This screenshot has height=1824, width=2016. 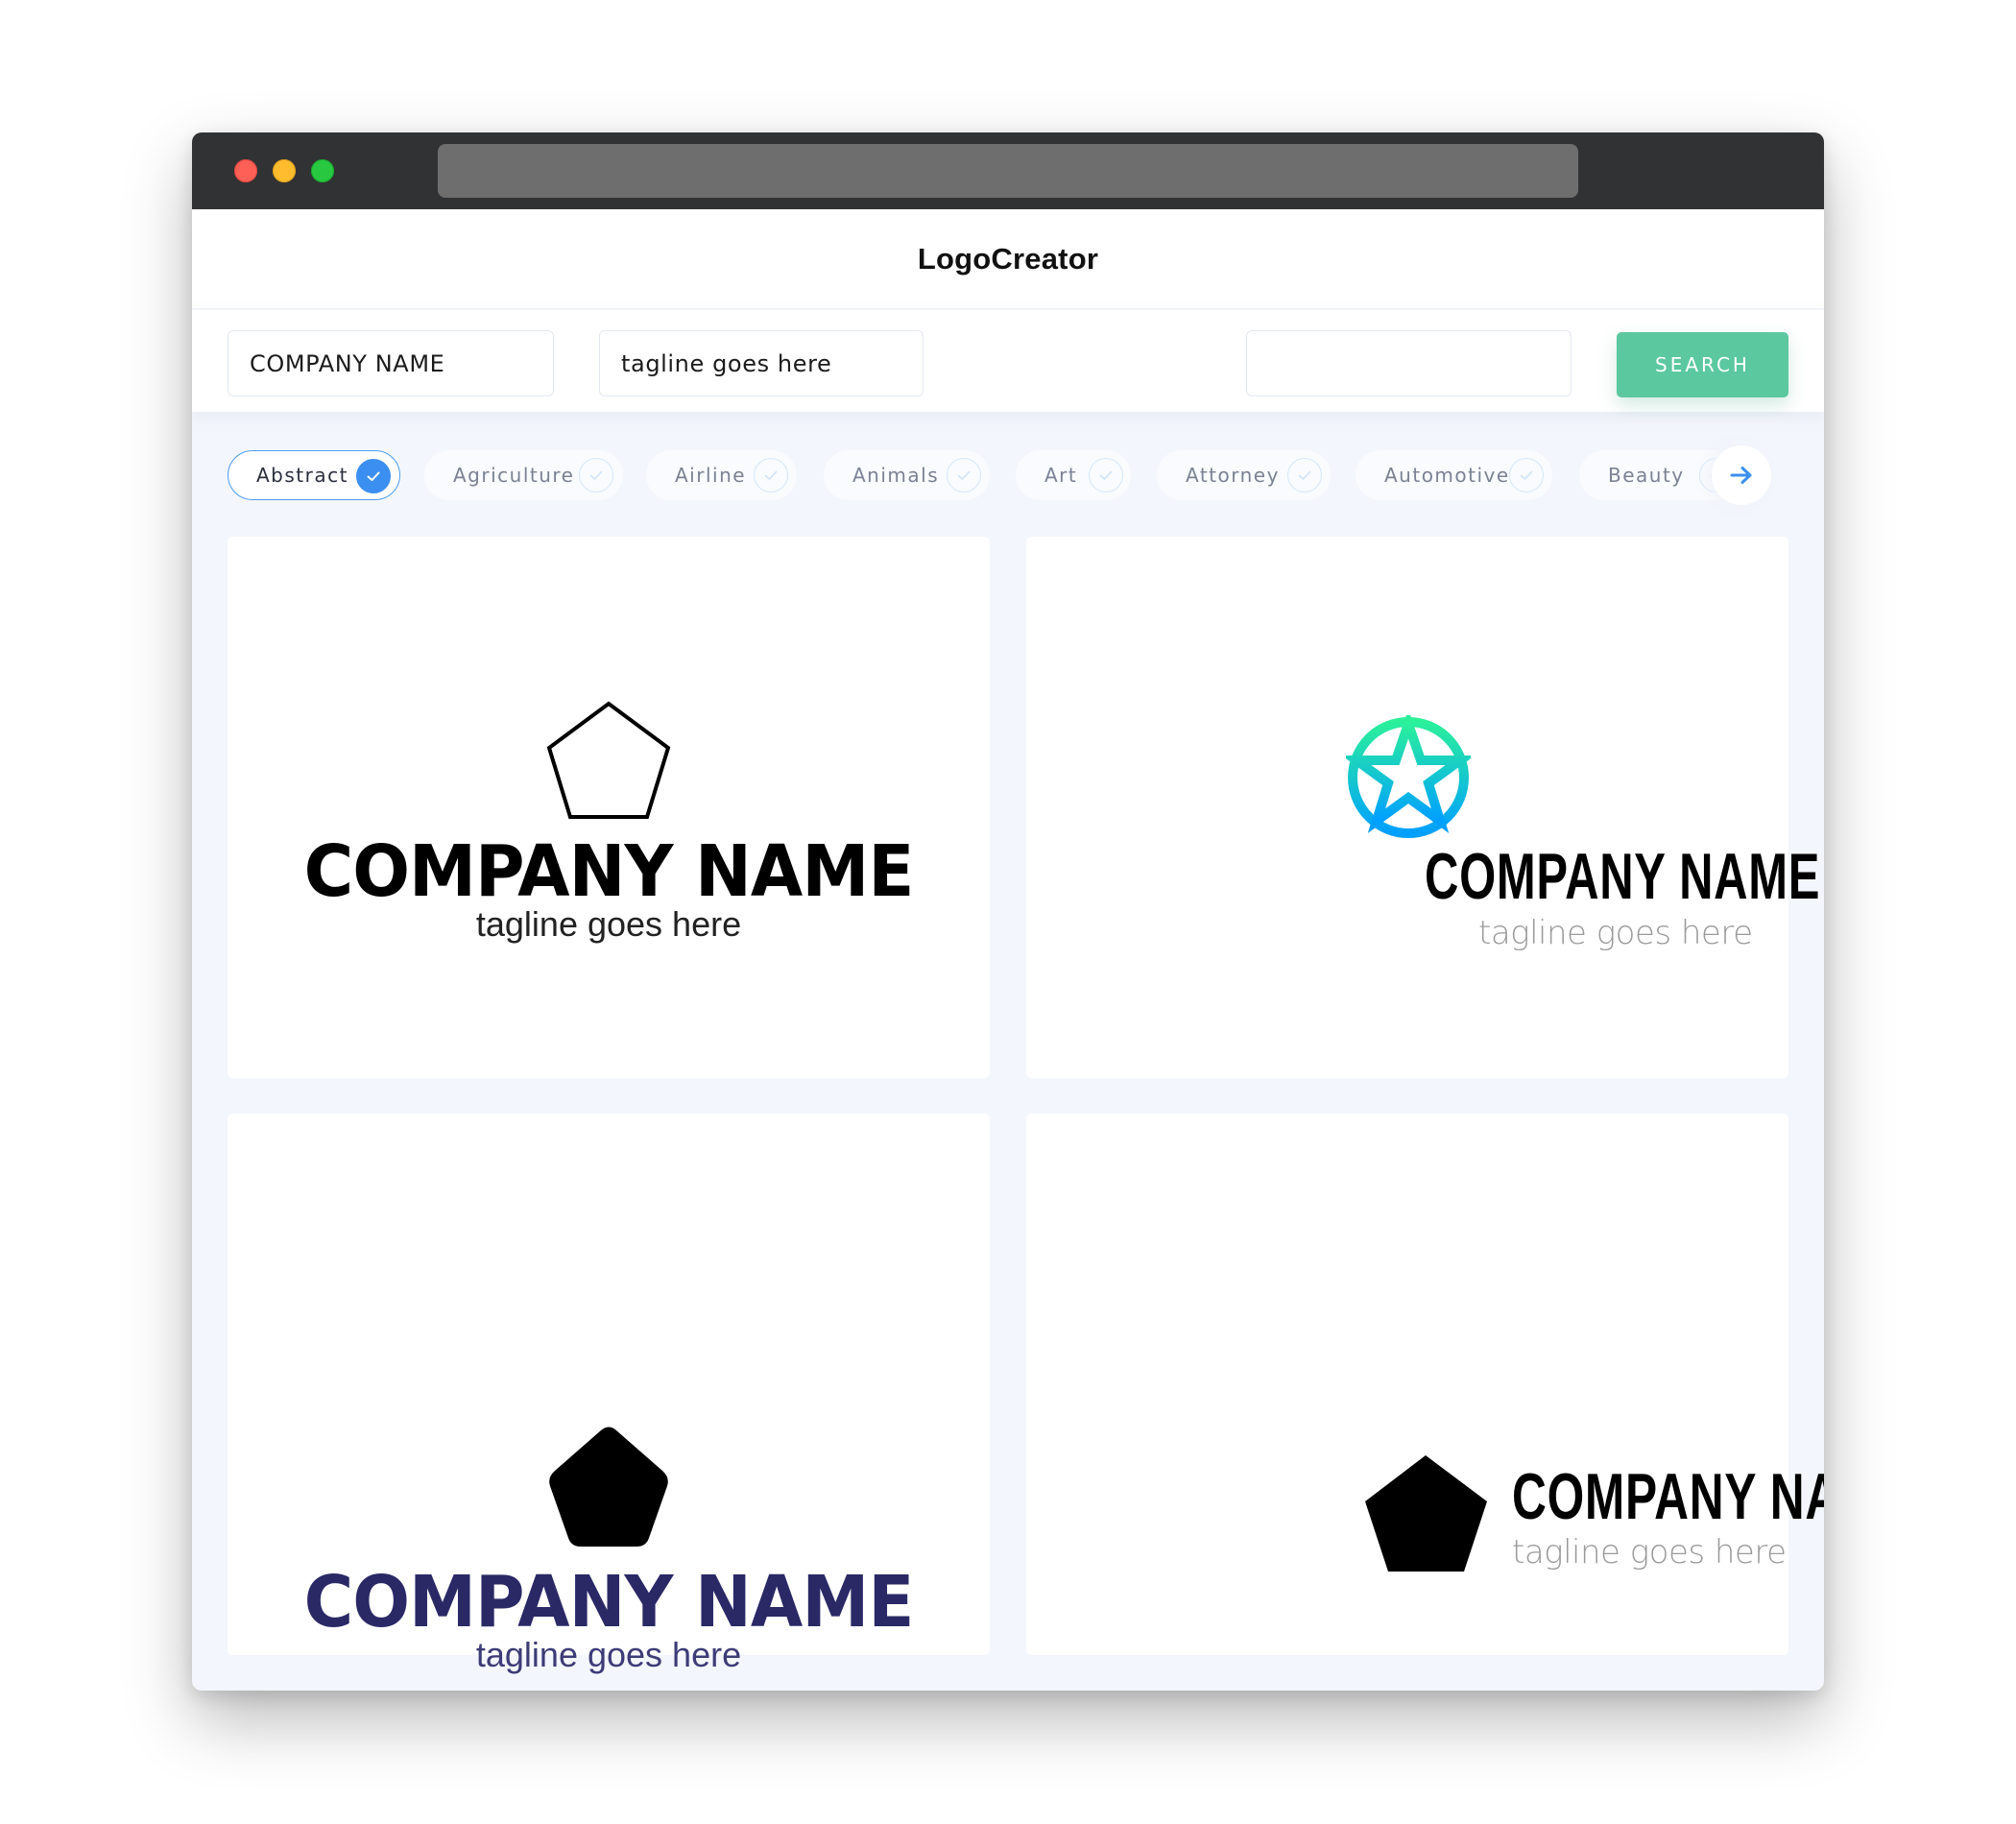 I want to click on pentagon-outline-icon, so click(x=608, y=760).